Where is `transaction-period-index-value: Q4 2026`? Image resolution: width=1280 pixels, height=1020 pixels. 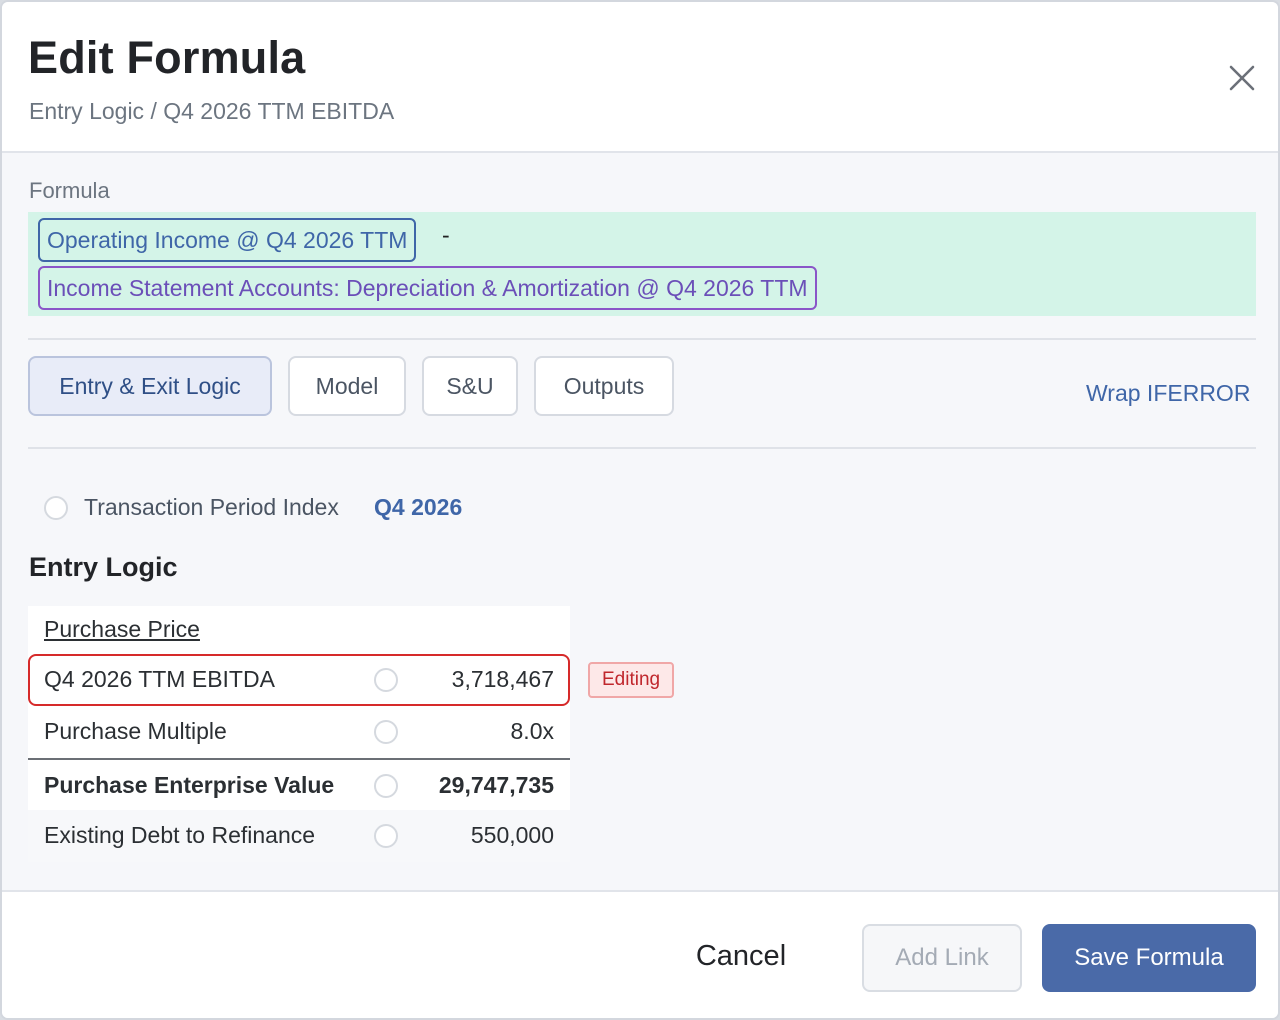
transaction-period-index-value: Q4 2026 is located at coordinates (418, 507).